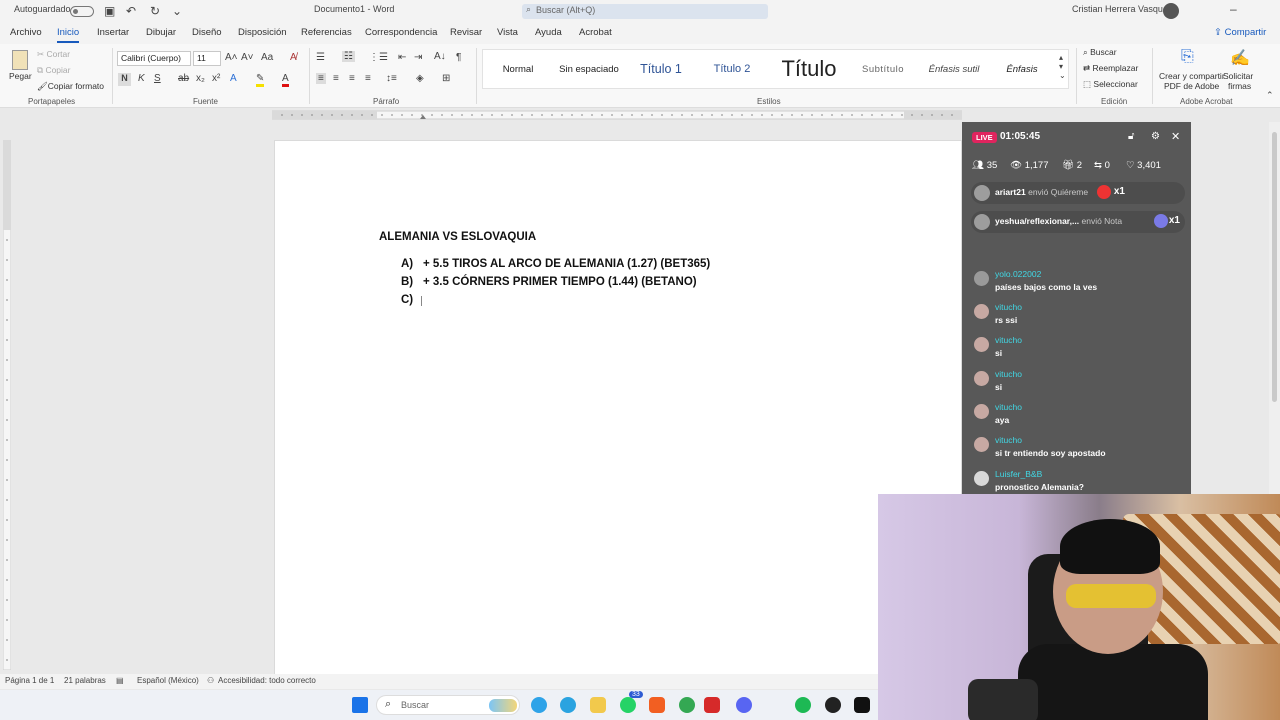 This screenshot has width=1280, height=720. What do you see at coordinates (1110, 68) in the screenshot?
I see `replace-button: ⇄ Reemplazar` at bounding box center [1110, 68].